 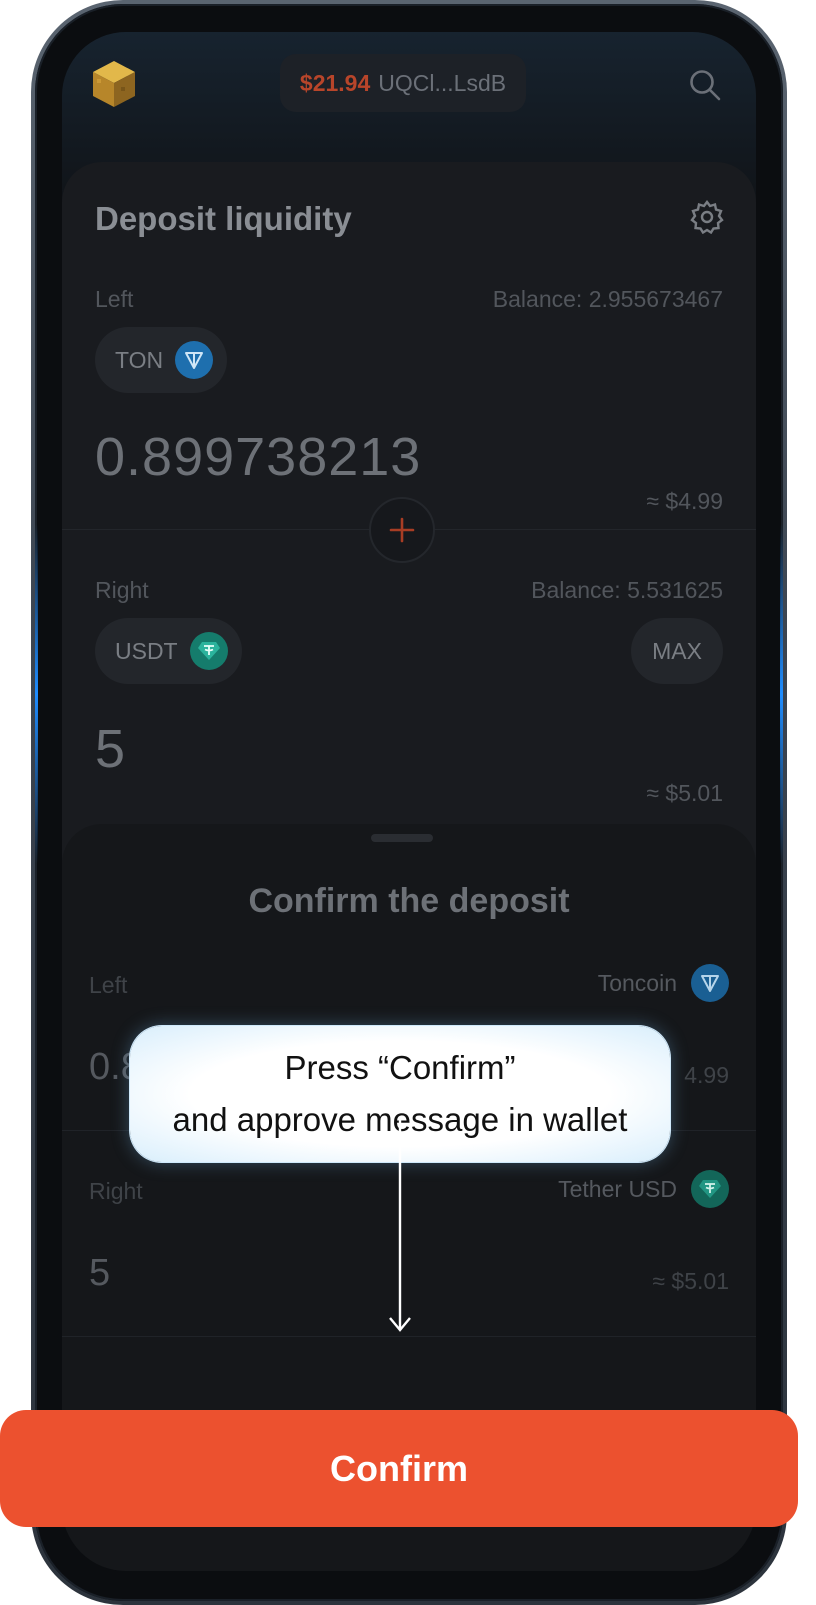 I want to click on sheet-right-usd-value: ≈ $5.01, so click(x=690, y=1281).